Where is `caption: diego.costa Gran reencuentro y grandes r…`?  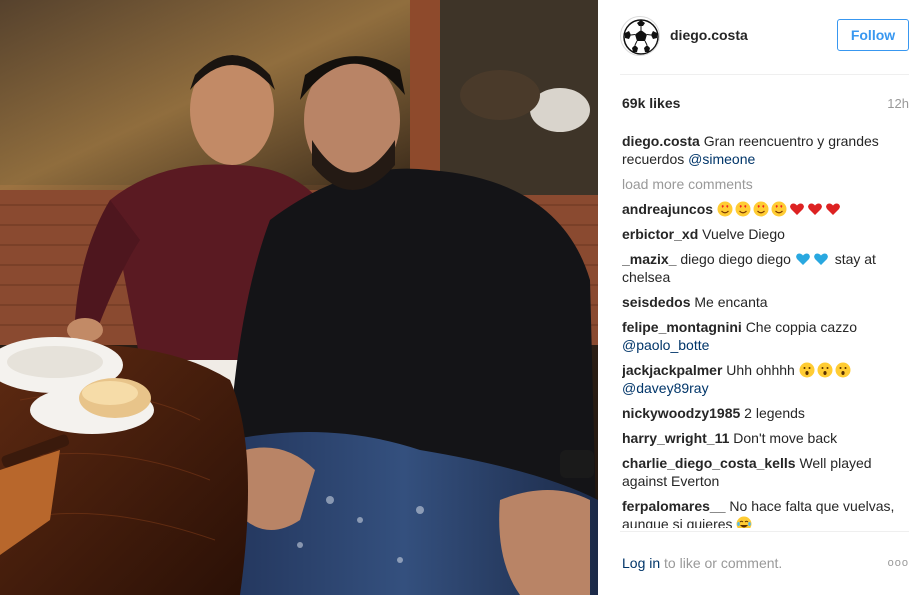
caption: diego.costa Gran reencuentro y grandes r… is located at coordinates (765, 150).